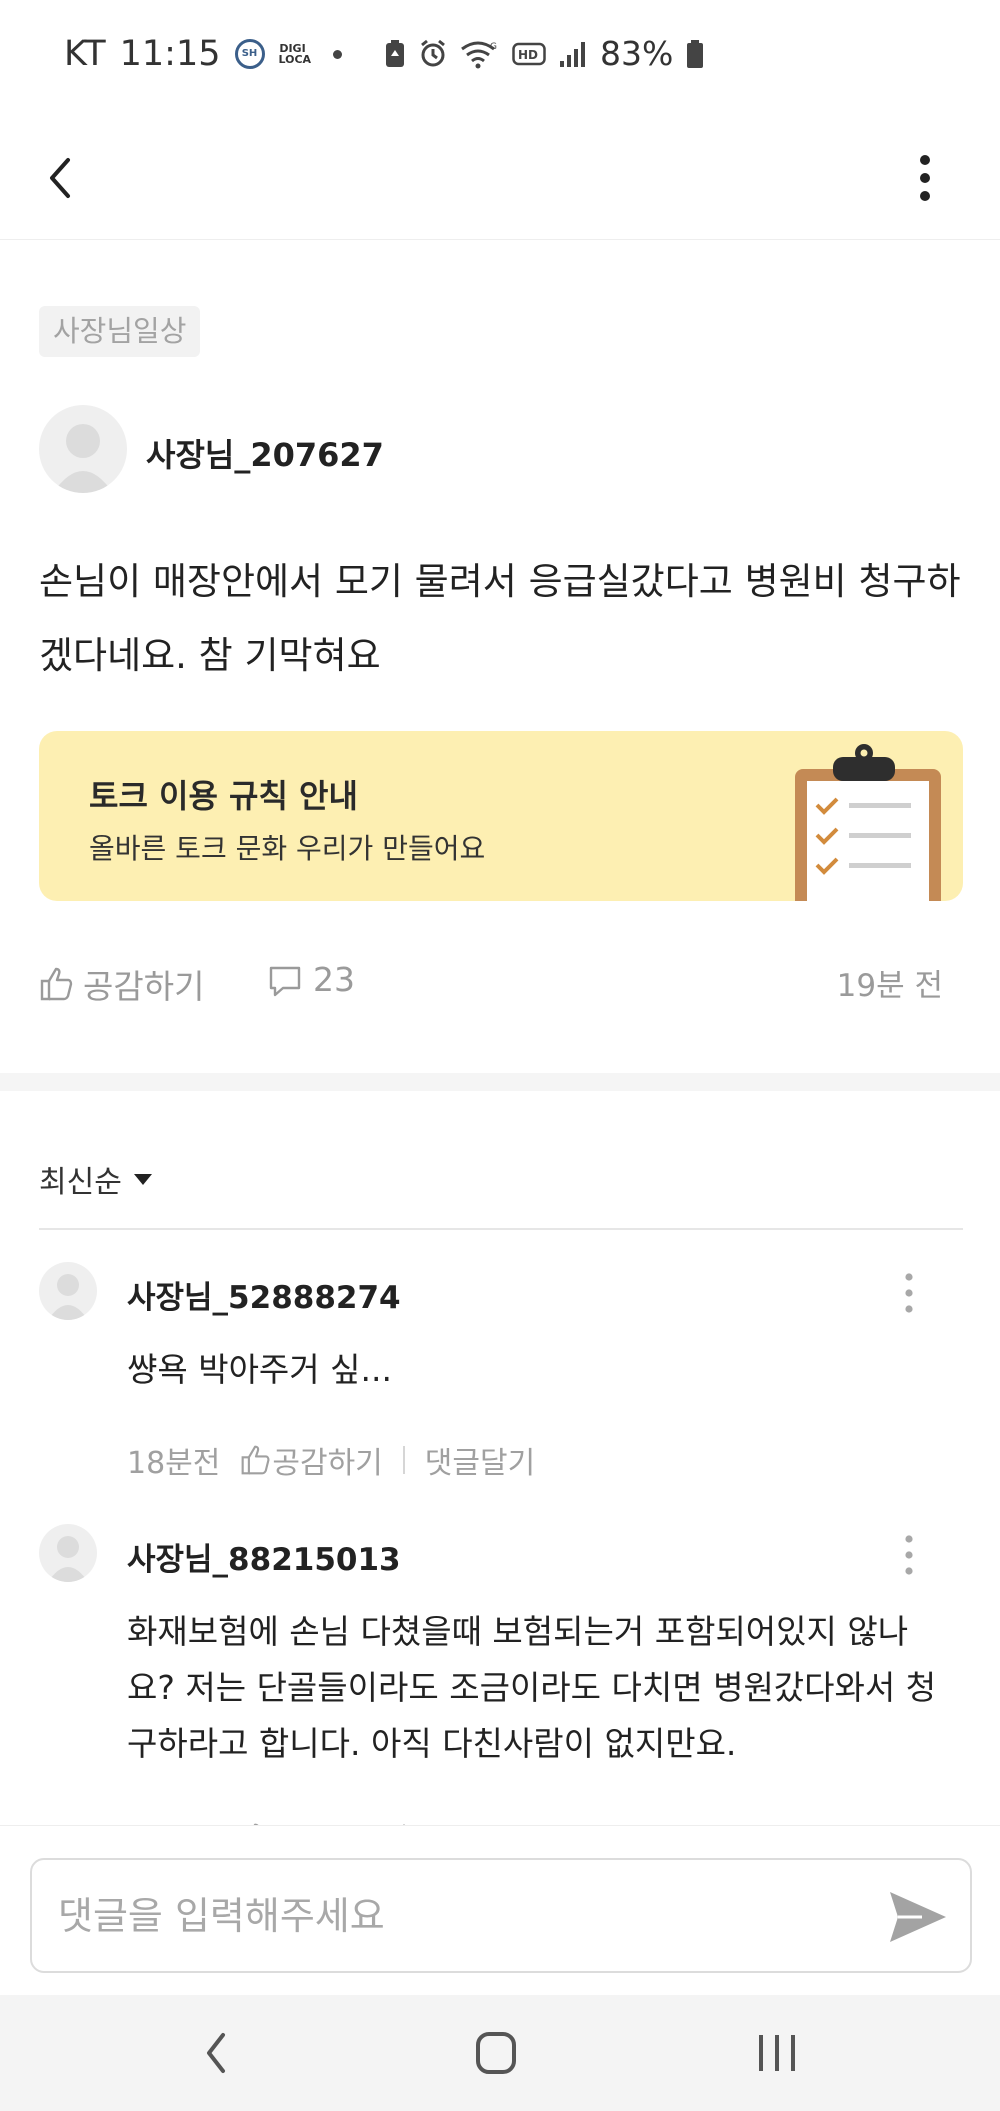 This screenshot has height=2111, width=1000. Describe the element at coordinates (500, 1082) in the screenshot. I see `section-divider` at that location.